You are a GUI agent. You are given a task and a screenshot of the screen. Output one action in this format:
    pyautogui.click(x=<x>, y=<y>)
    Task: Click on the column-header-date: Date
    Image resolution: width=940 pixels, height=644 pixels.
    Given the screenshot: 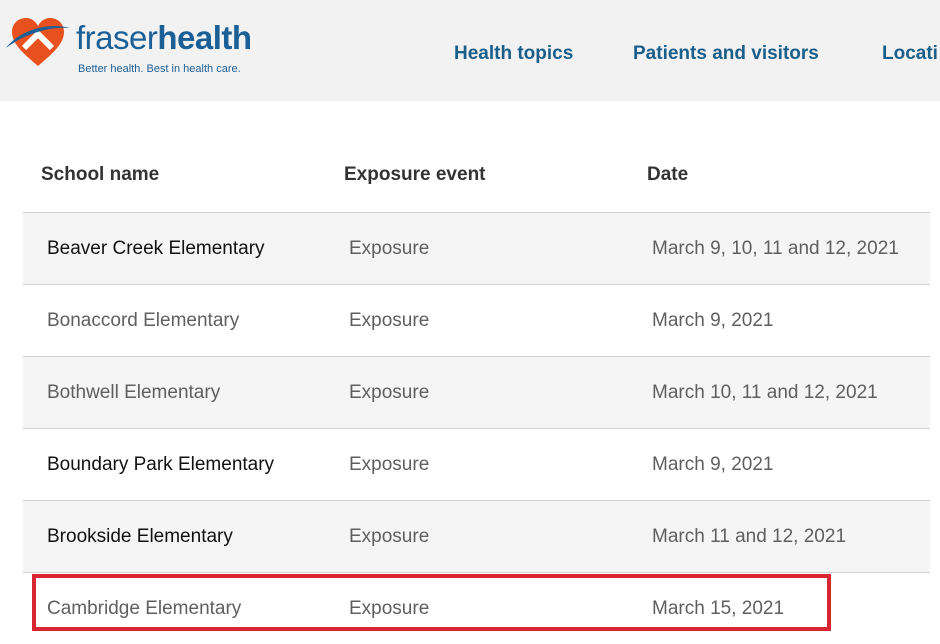 What is the action you would take?
    pyautogui.click(x=668, y=174)
    